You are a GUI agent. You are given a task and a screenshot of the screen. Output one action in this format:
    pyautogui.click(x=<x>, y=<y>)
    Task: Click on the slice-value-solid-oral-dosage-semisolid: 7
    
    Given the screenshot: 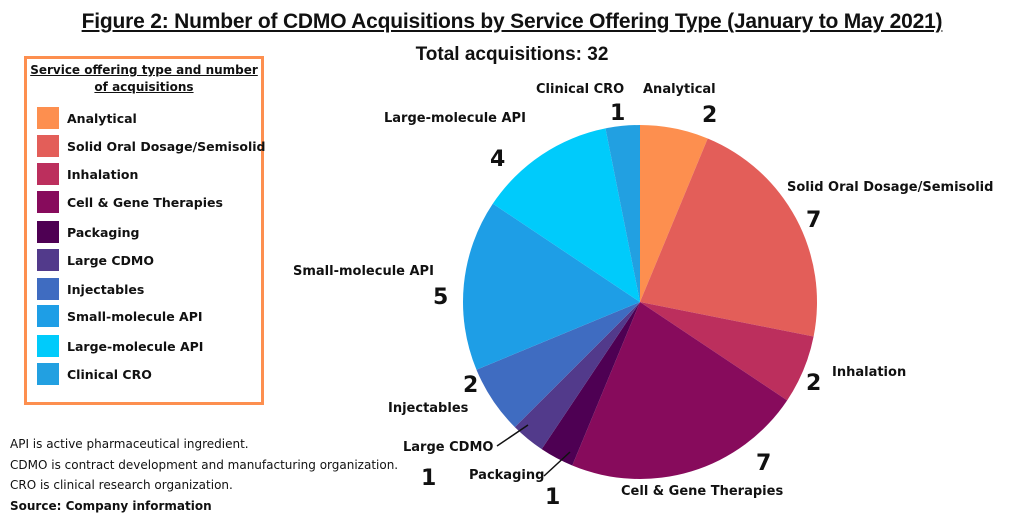 What is the action you would take?
    pyautogui.click(x=813, y=220)
    